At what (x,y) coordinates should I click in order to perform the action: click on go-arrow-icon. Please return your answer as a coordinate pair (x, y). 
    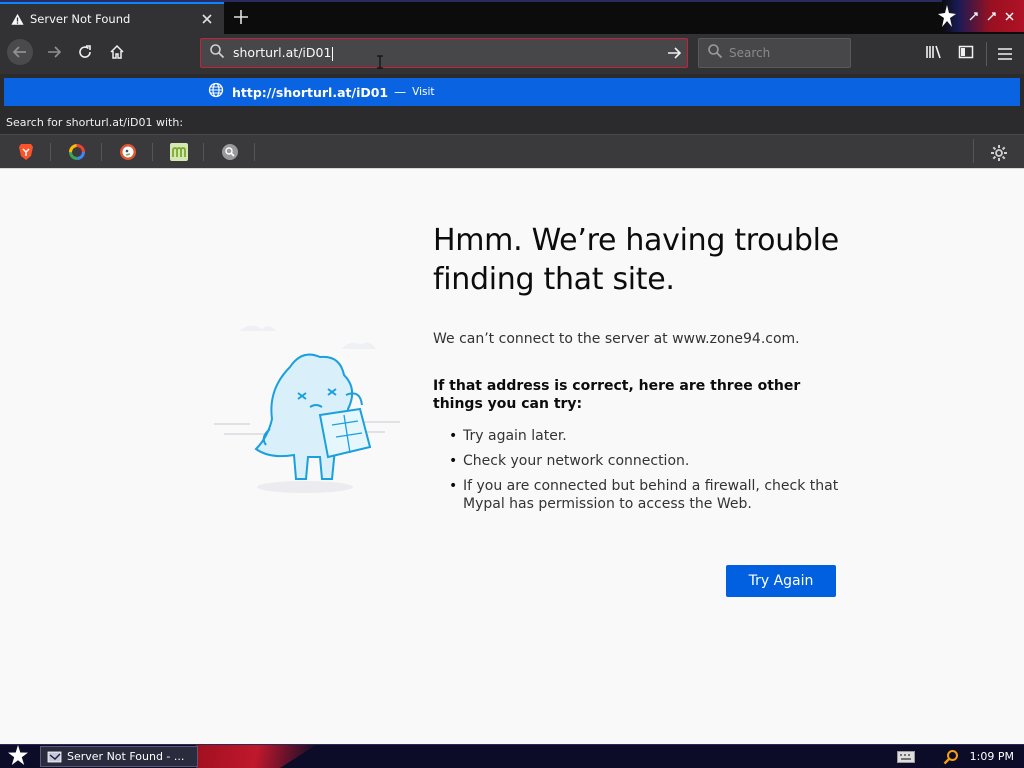
    Looking at the image, I should click on (674, 53).